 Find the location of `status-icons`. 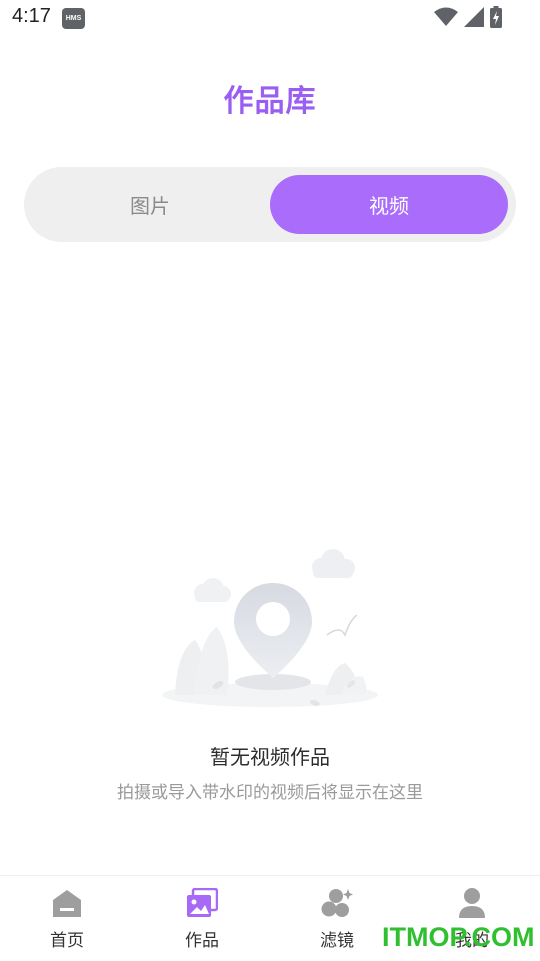

status-icons is located at coordinates (468, 17).